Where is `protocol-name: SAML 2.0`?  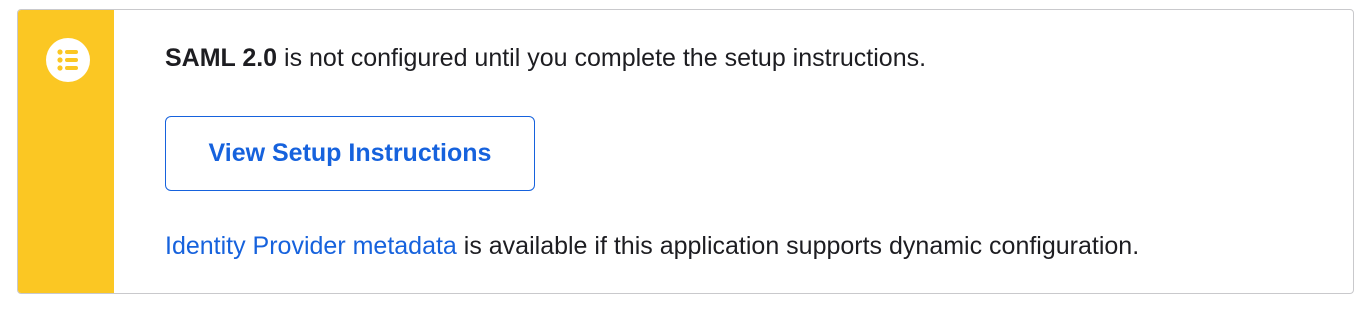 protocol-name: SAML 2.0 is located at coordinates (221, 58).